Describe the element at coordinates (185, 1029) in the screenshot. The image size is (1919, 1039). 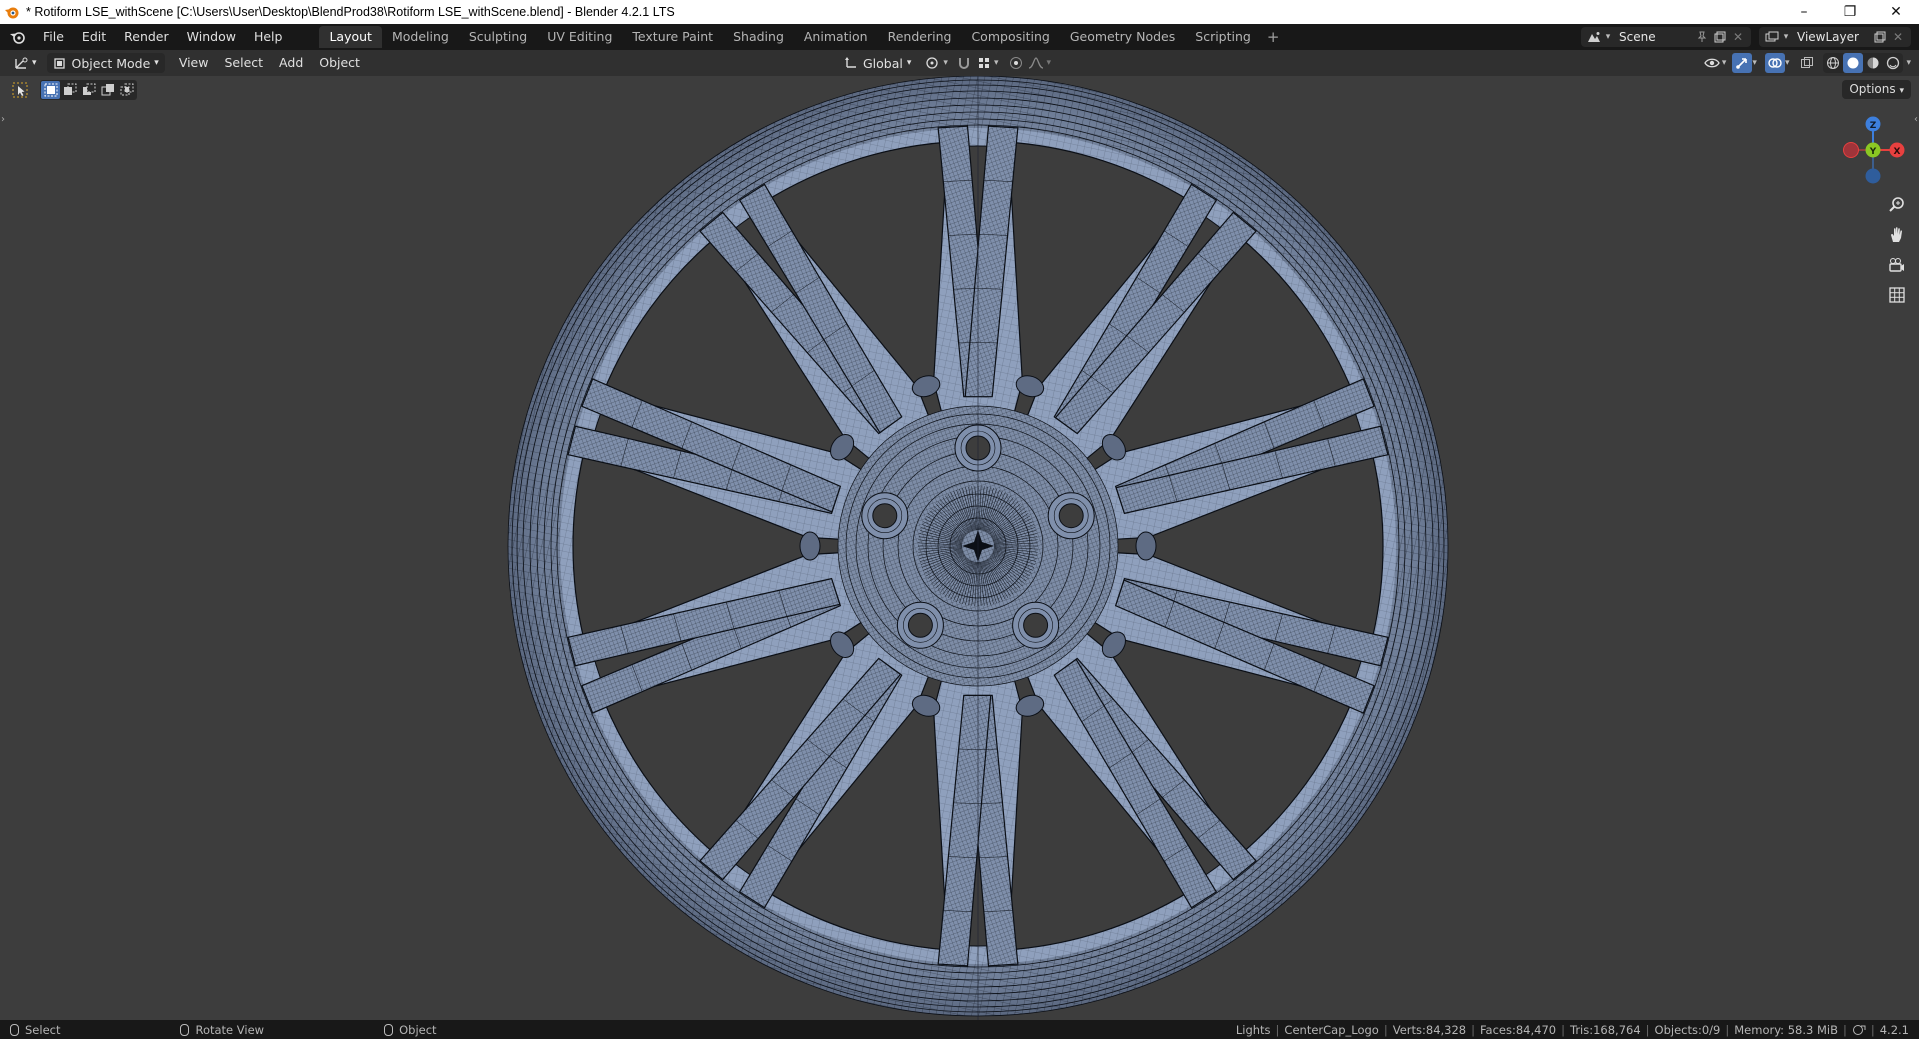
I see `mouse-middle-icon` at that location.